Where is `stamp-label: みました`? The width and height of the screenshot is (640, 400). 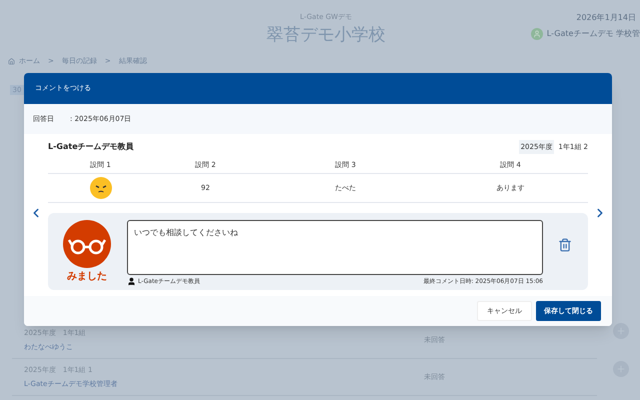
stamp-label: みました is located at coordinates (87, 277).